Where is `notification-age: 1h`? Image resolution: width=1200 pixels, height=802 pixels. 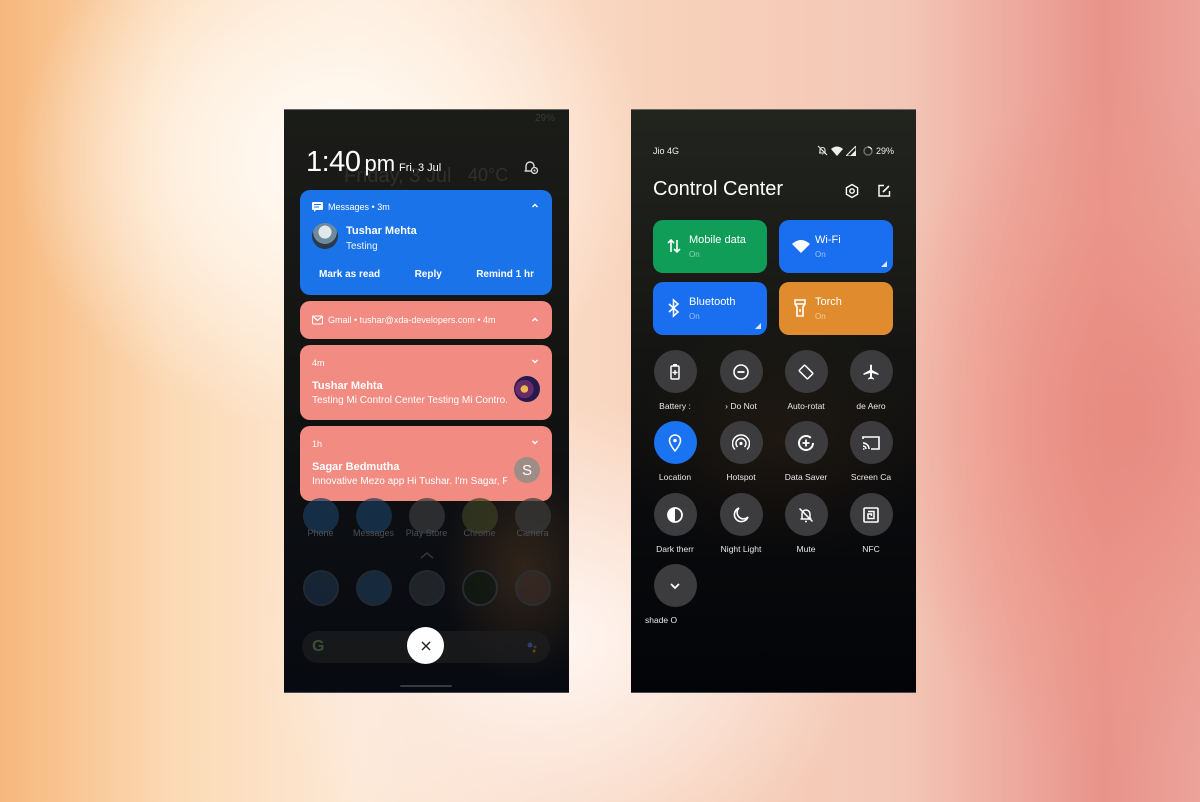
notification-age: 1h is located at coordinates (317, 444).